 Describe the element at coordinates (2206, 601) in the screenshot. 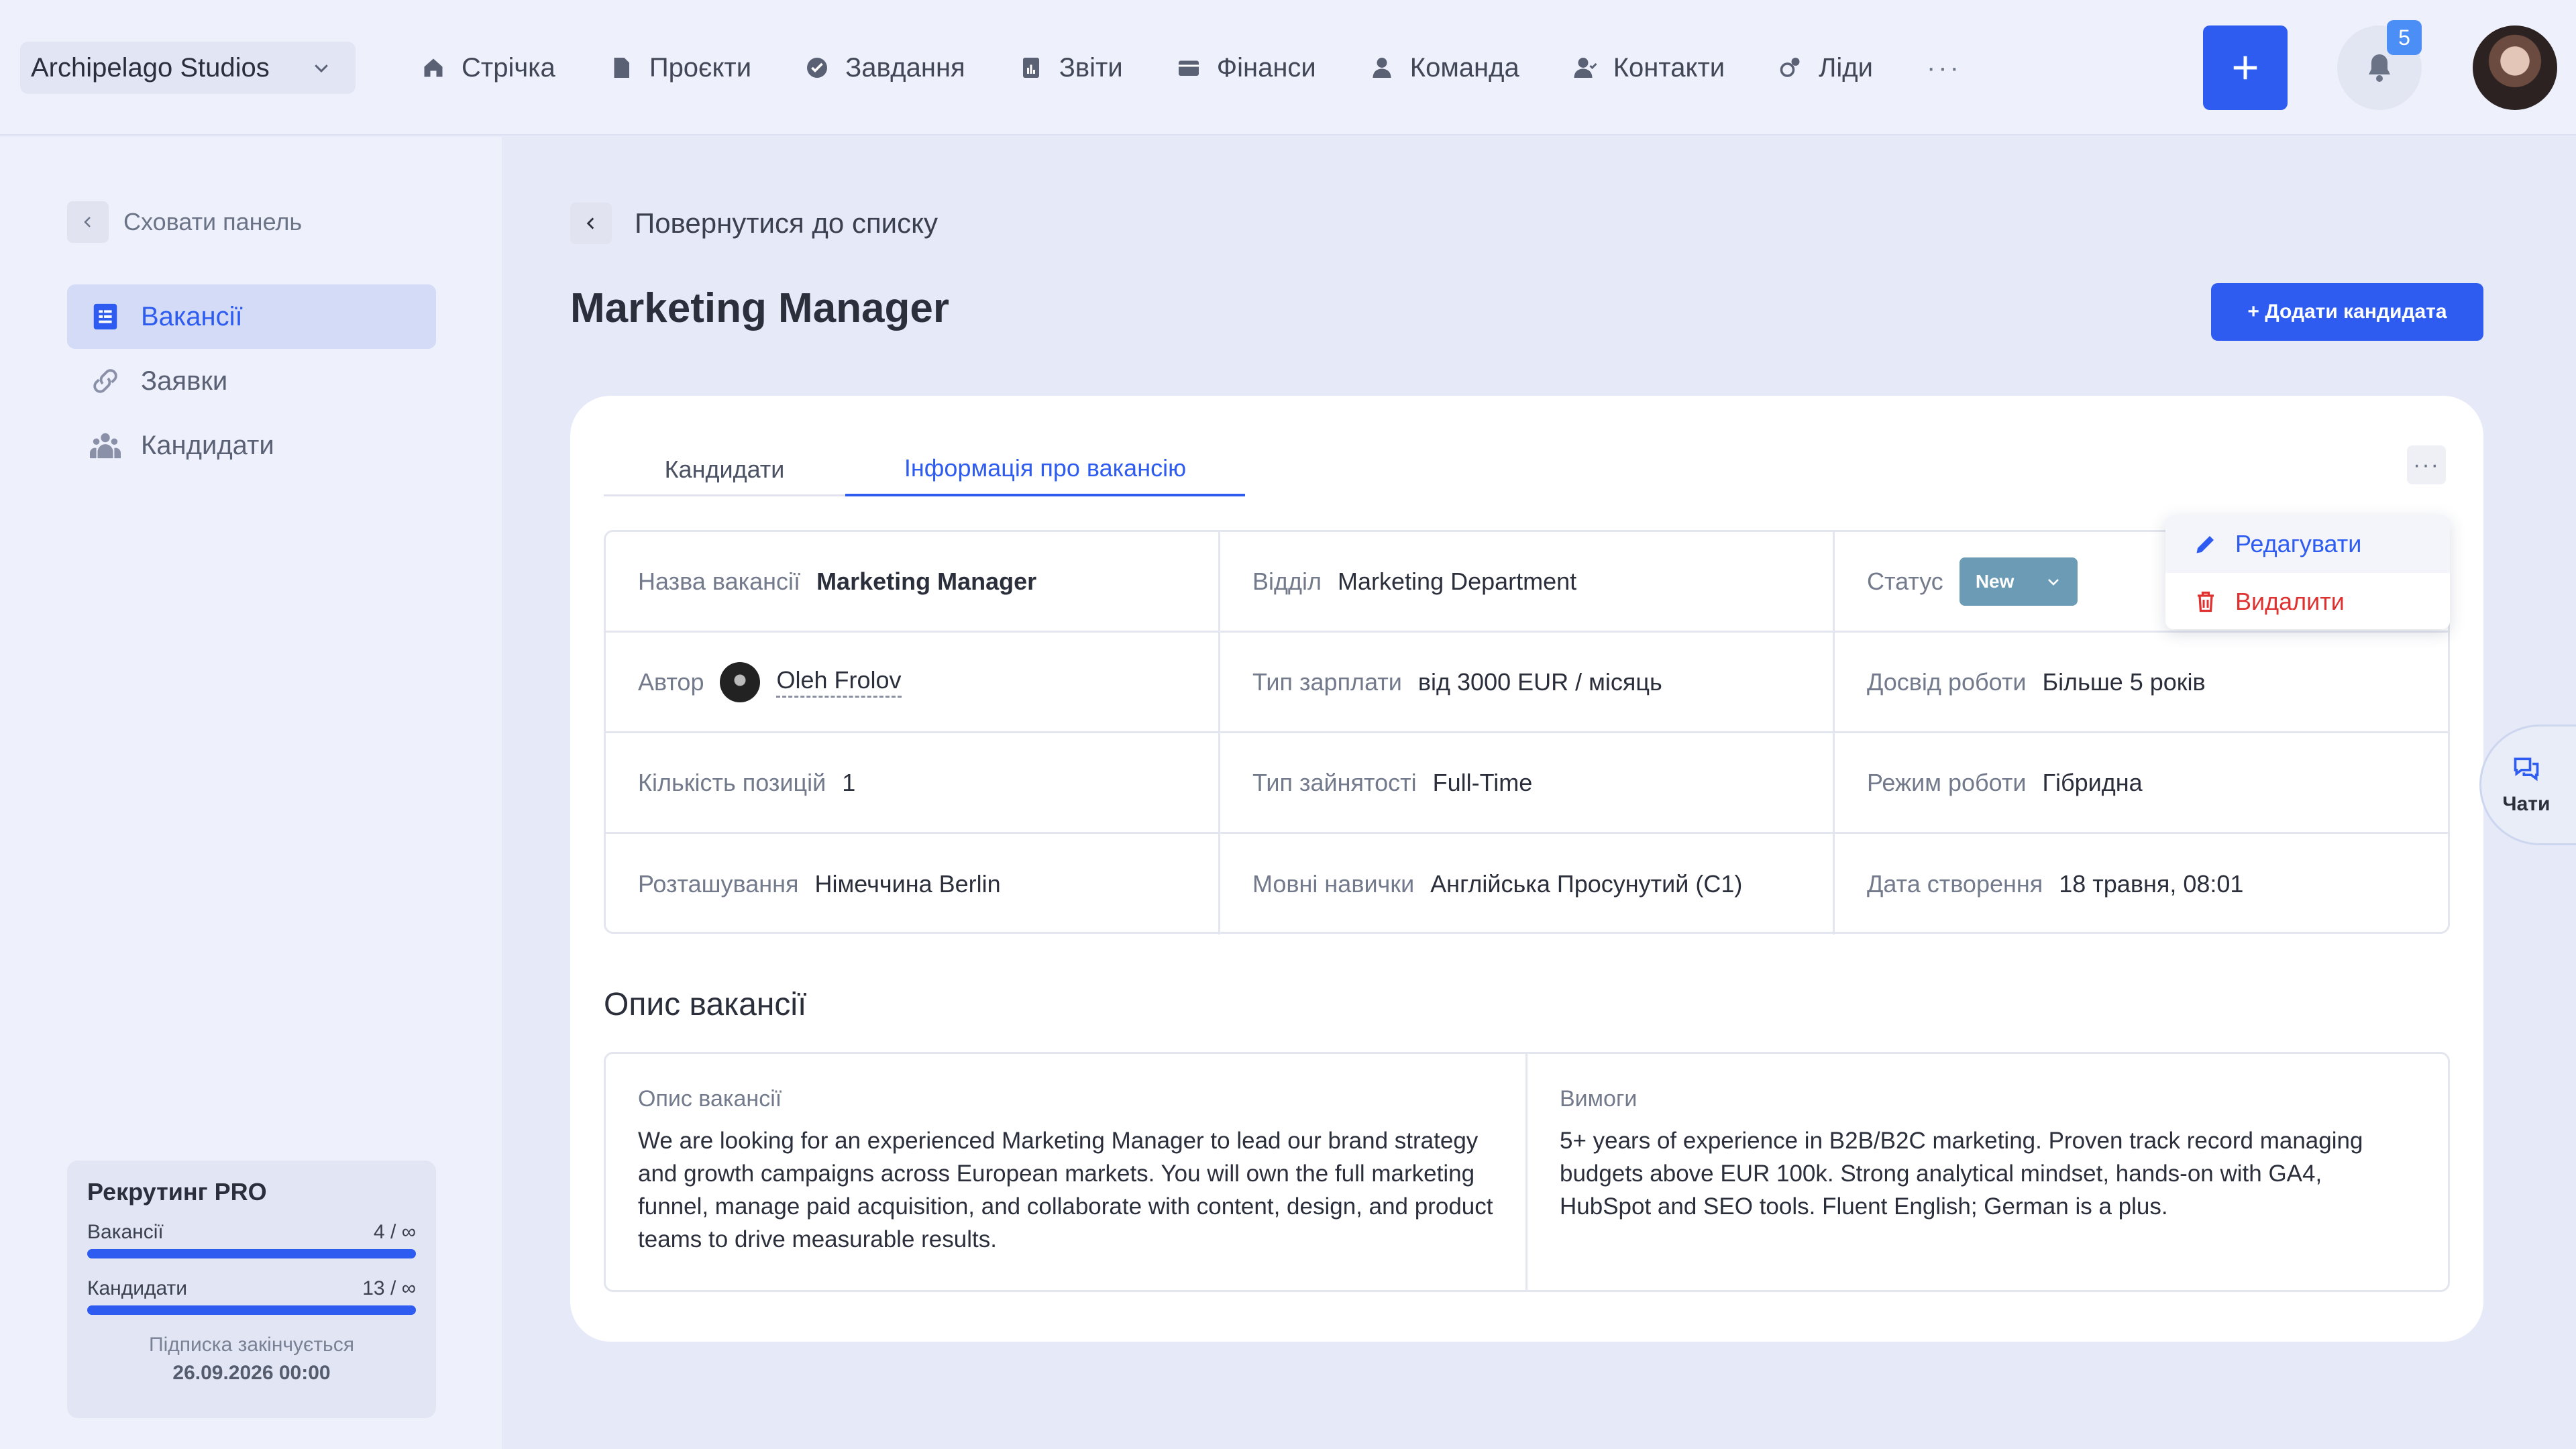

I see `trash-icon` at that location.